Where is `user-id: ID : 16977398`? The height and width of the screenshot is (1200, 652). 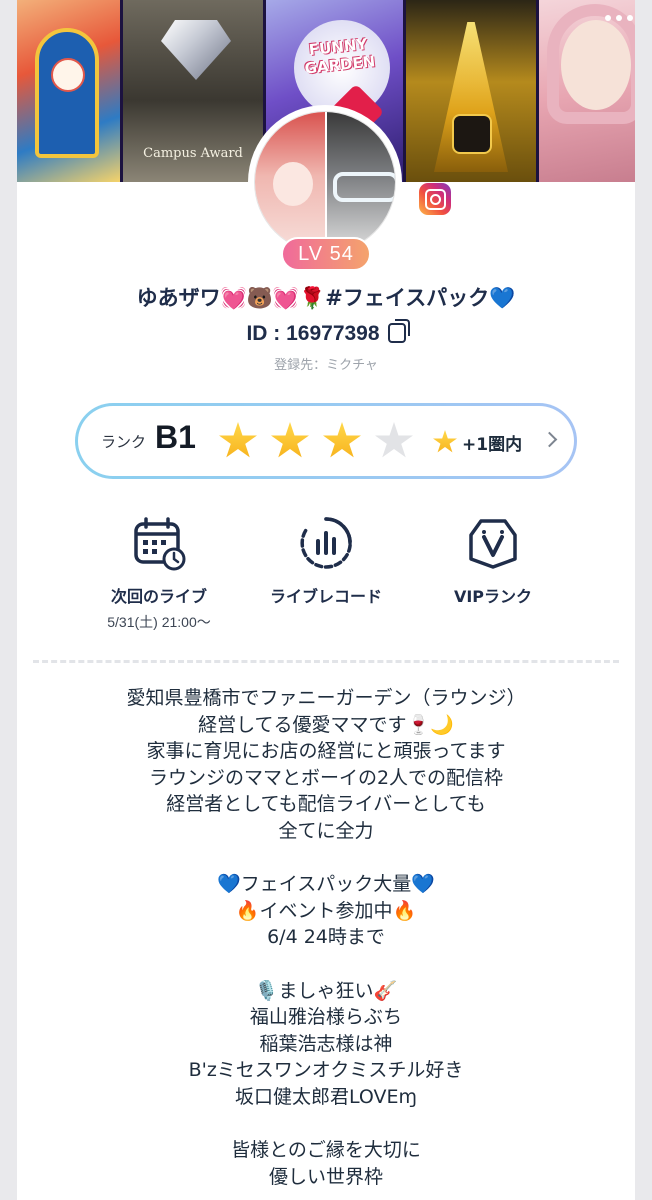 user-id: ID : 16977398 is located at coordinates (313, 333).